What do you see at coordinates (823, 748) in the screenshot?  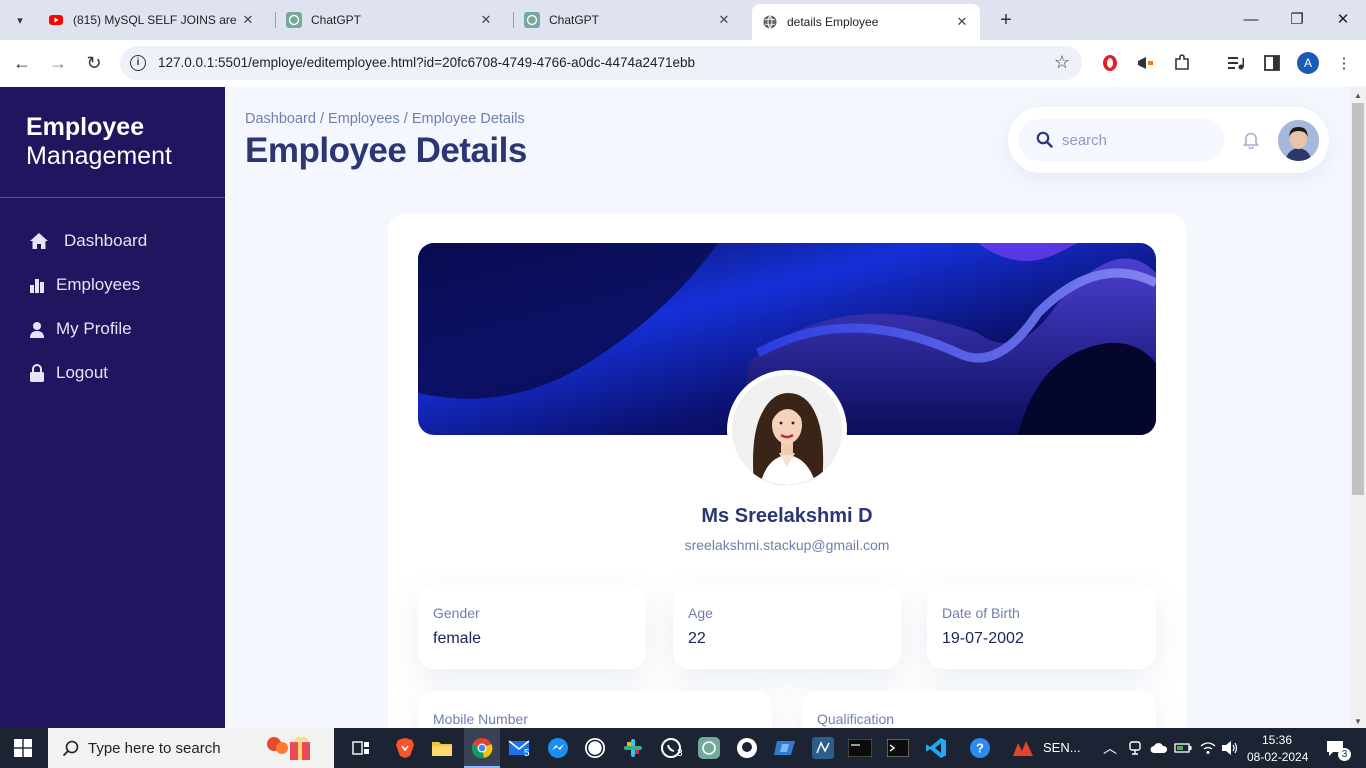 I see `mysql-workbench-icon` at bounding box center [823, 748].